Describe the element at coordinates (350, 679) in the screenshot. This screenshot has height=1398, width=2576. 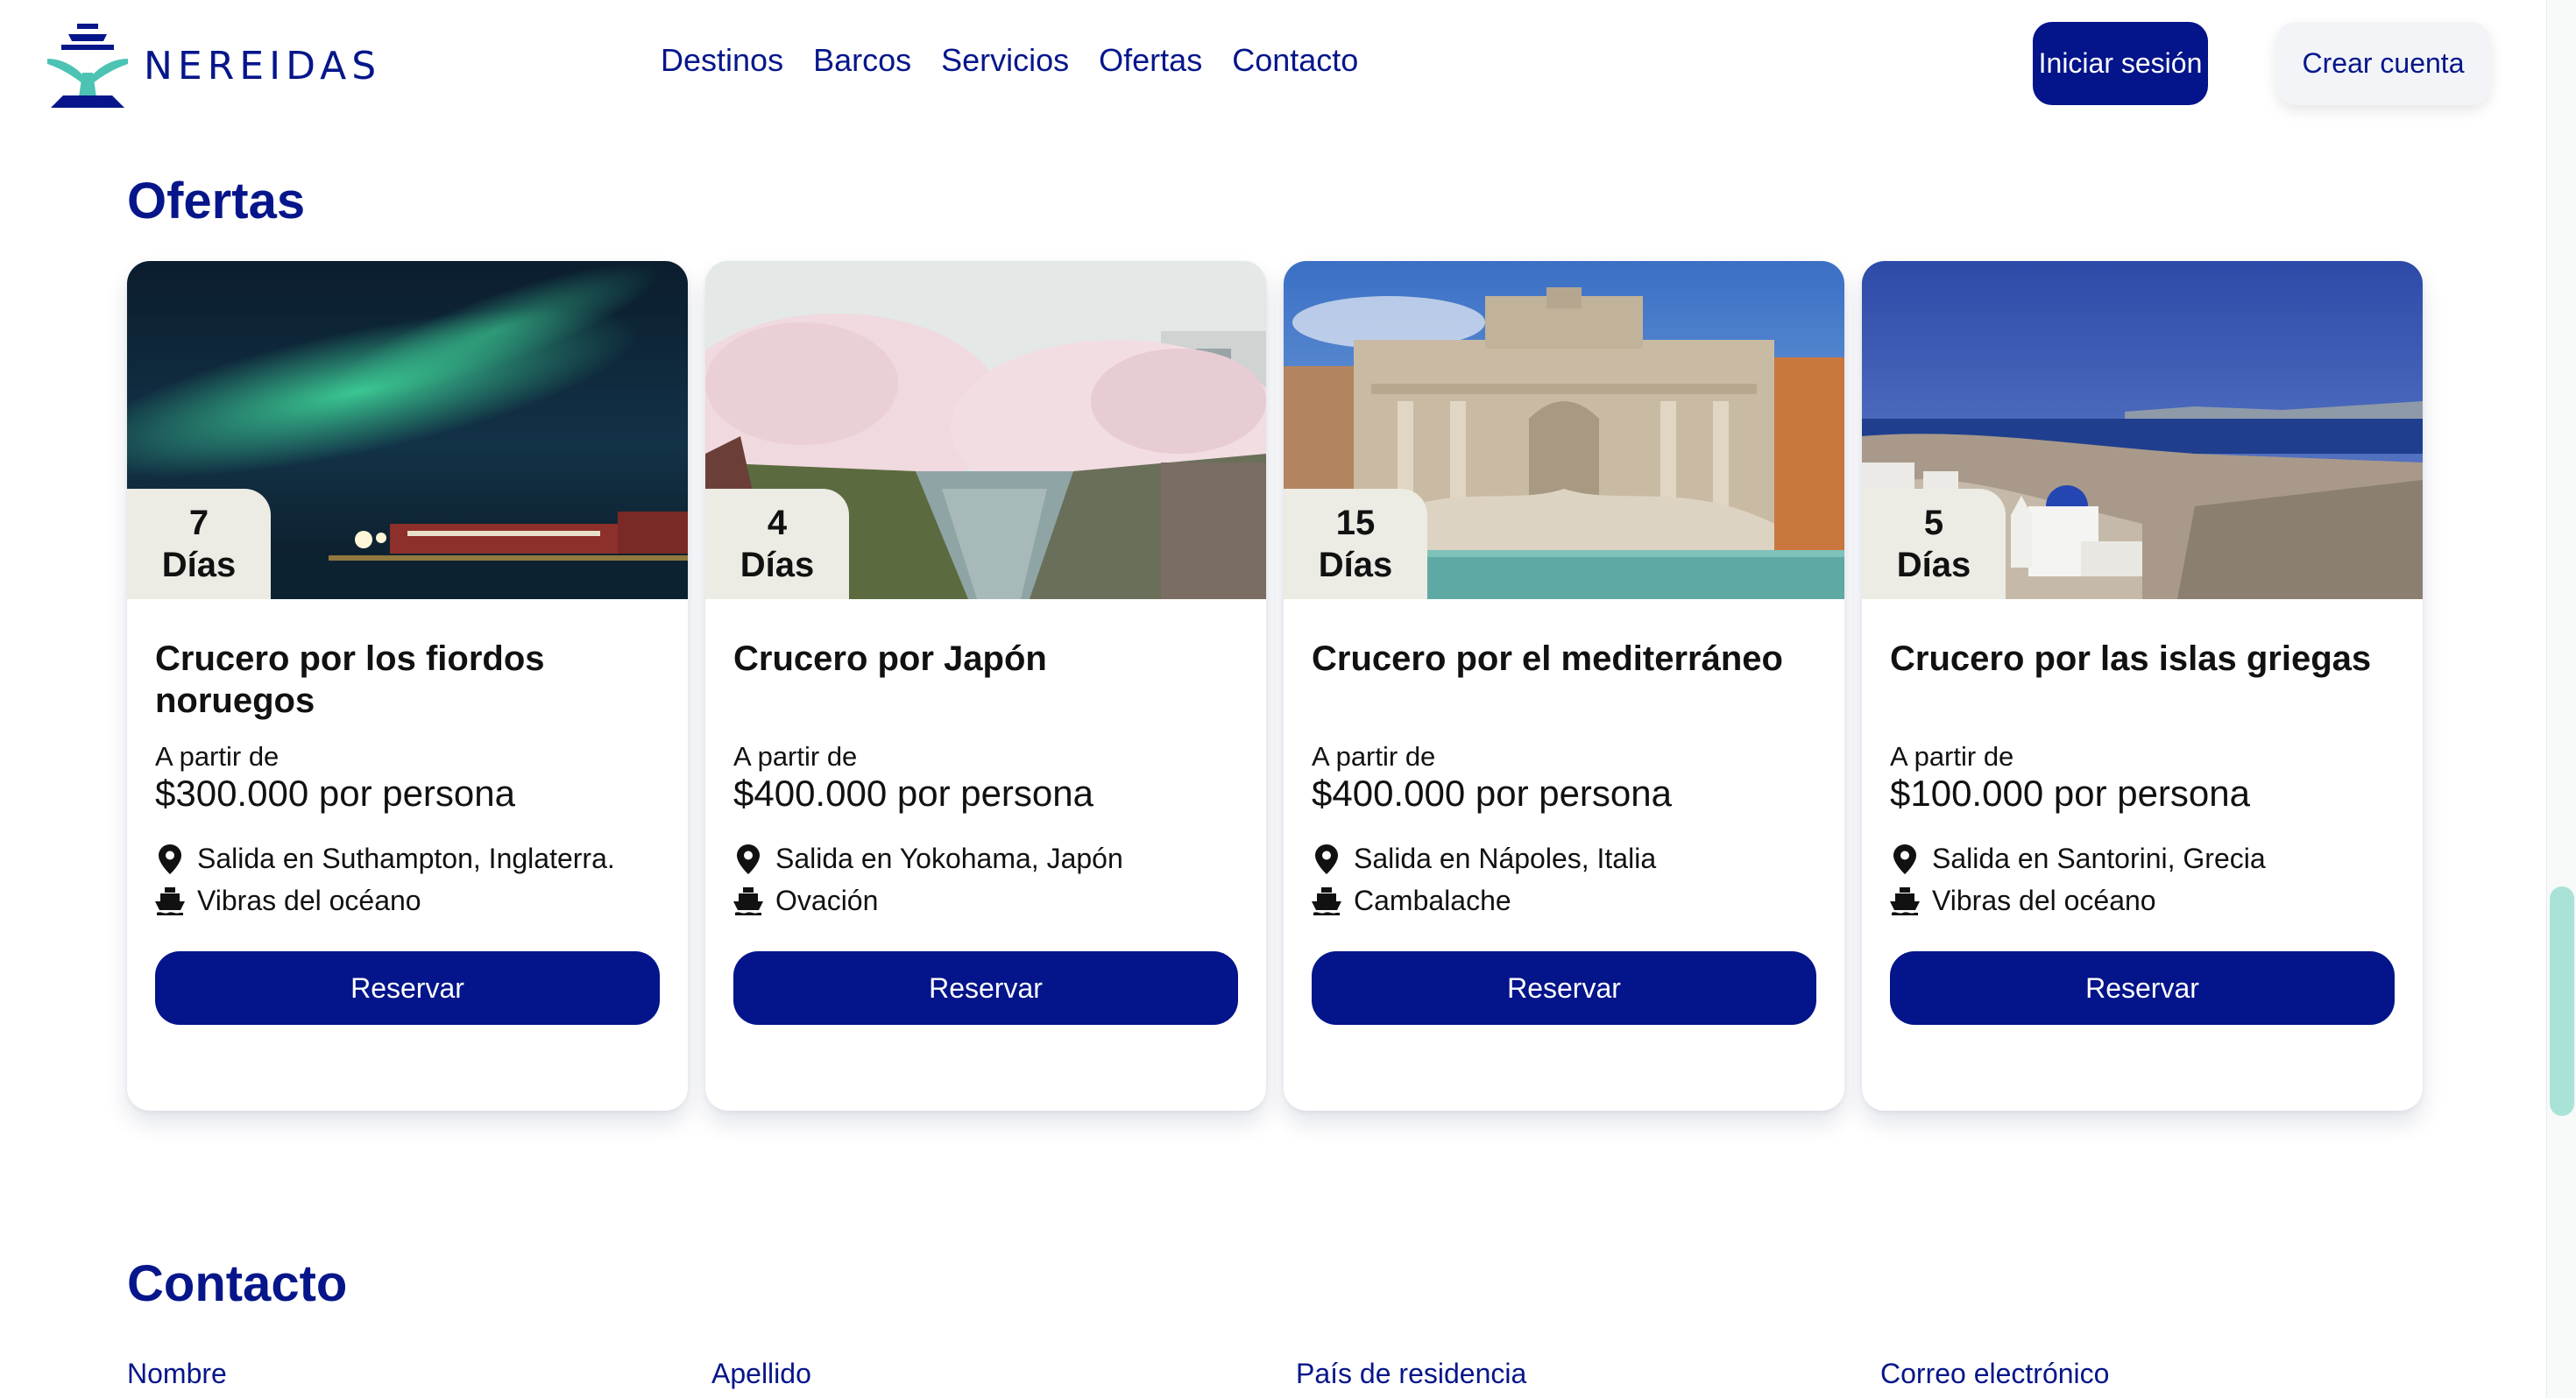
I see `offer-title: Crucero por los fiordos noruegos` at that location.